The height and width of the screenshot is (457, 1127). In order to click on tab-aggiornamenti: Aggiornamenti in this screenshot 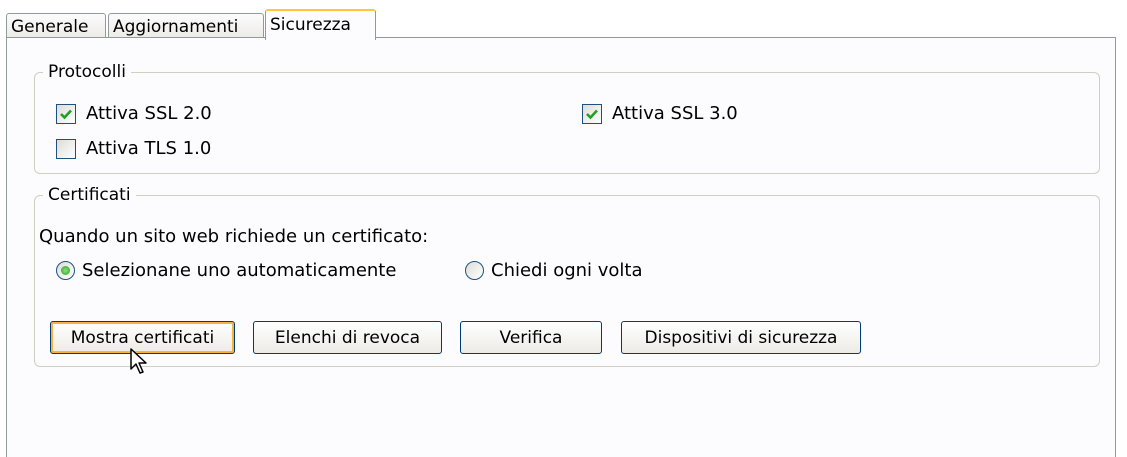, I will do `click(186, 25)`.